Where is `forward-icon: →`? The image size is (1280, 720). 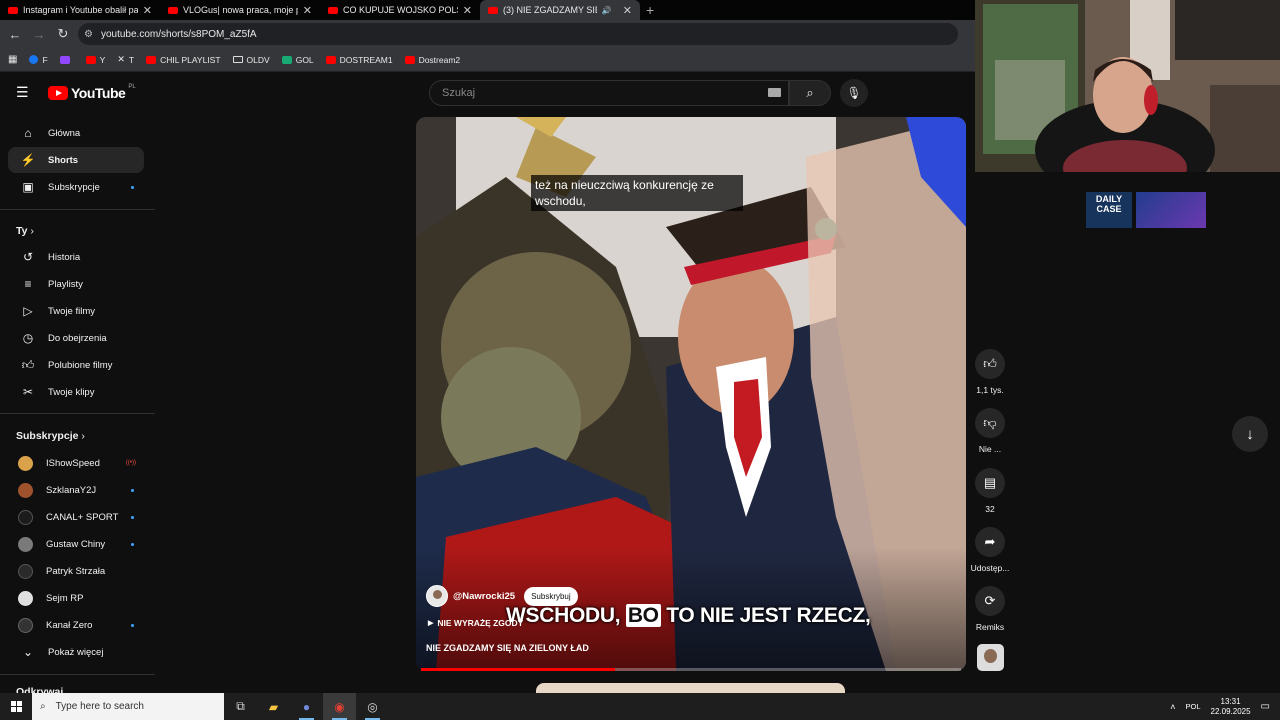 forward-icon: → is located at coordinates (39, 34).